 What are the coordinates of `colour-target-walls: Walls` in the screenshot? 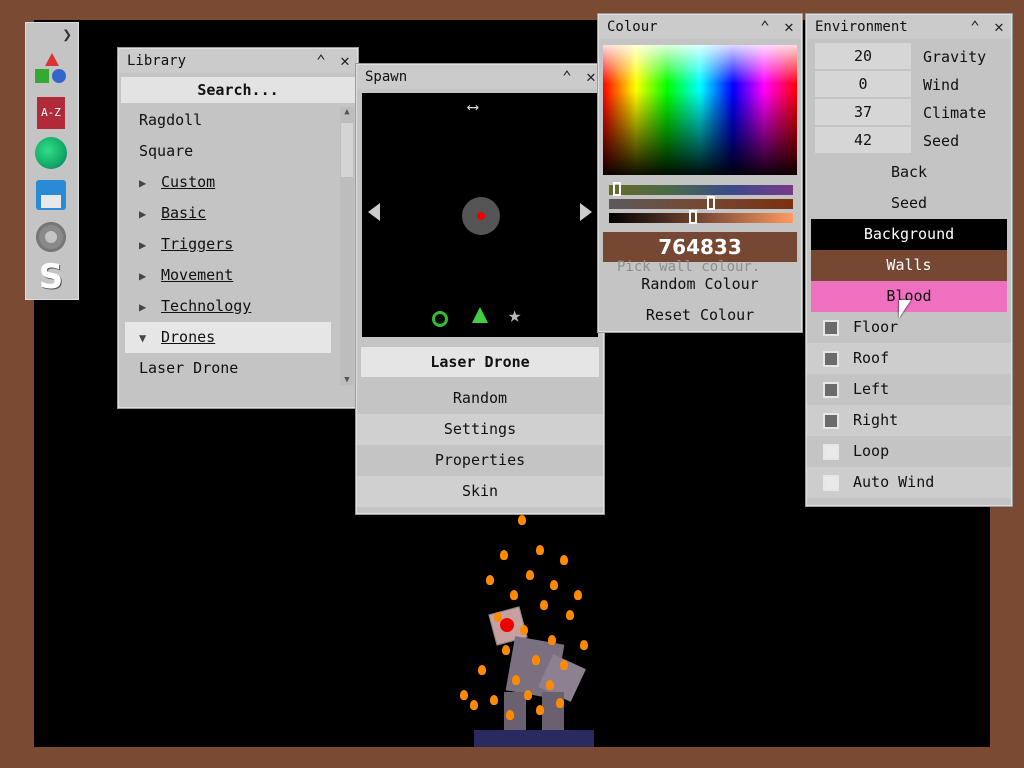 It's located at (909, 265).